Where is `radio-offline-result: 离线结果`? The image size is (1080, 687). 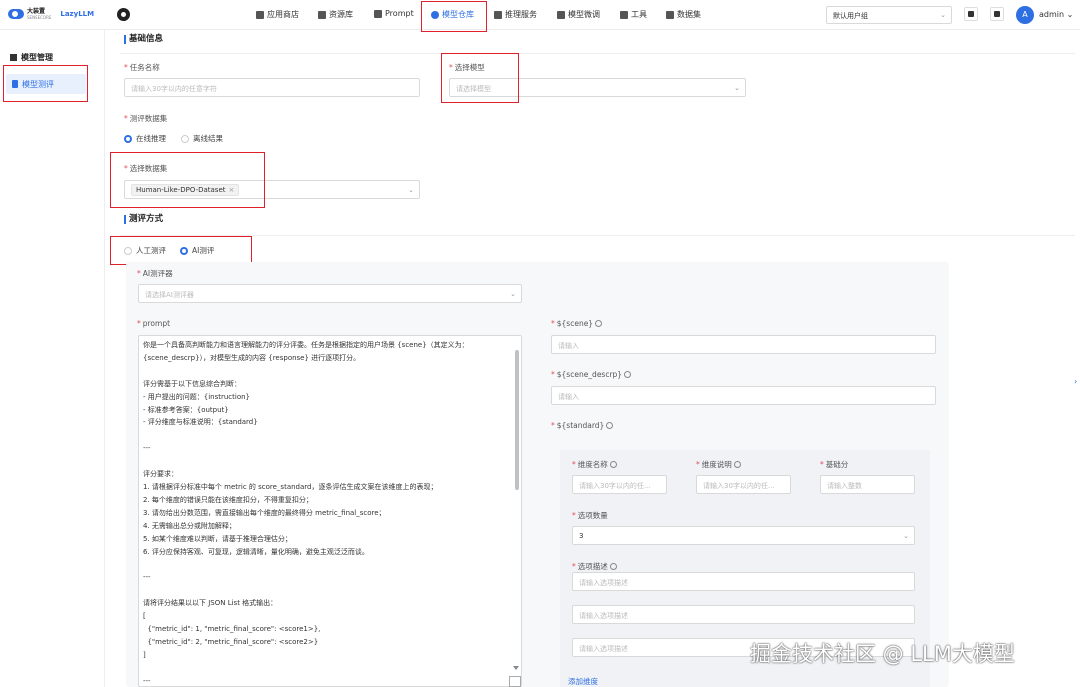
radio-offline-result: 离线结果 is located at coordinates (202, 138).